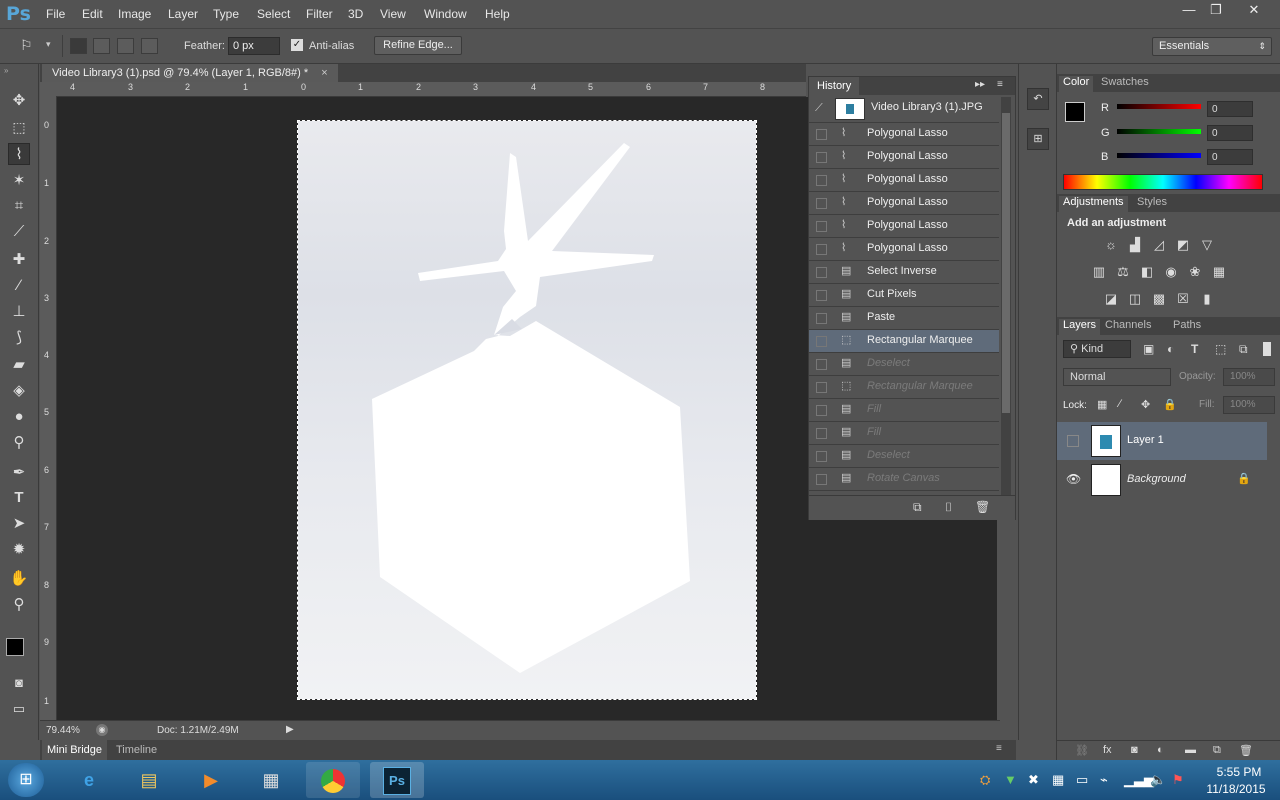 The height and width of the screenshot is (800, 1280). Describe the element at coordinates (63, 730) in the screenshot. I see `zoom-level: 79.44%` at that location.